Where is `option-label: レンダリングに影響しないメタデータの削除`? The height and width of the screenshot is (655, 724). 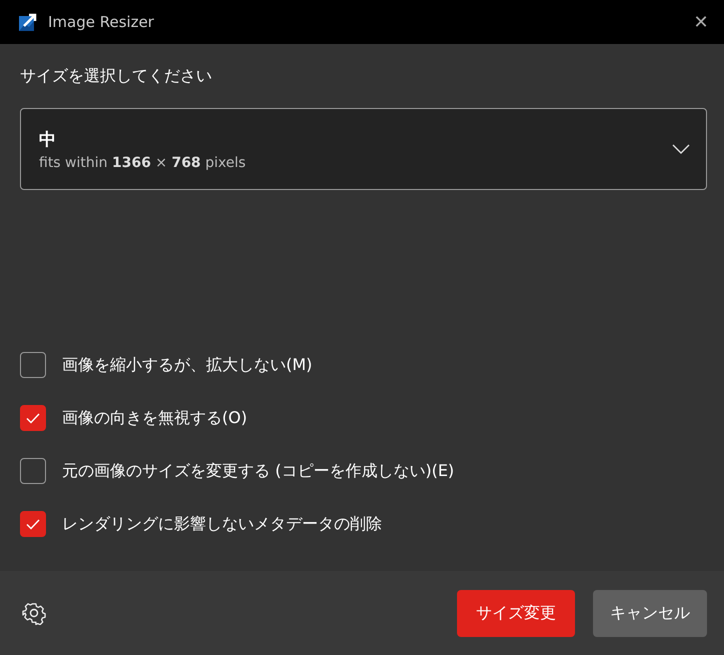
option-label: レンダリングに影響しないメタデータの削除 is located at coordinates (222, 524).